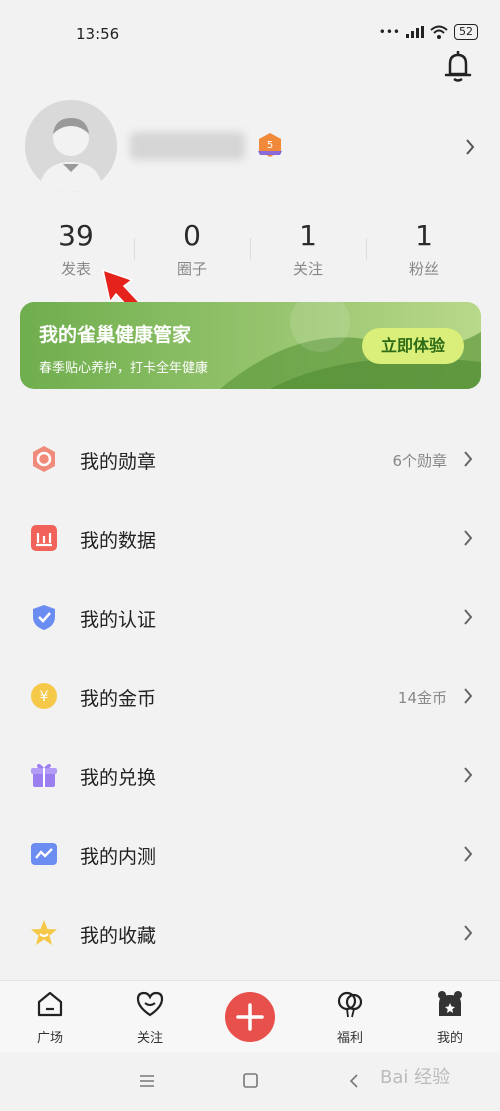  I want to click on menu-item-beta: 我的内测, so click(250, 854).